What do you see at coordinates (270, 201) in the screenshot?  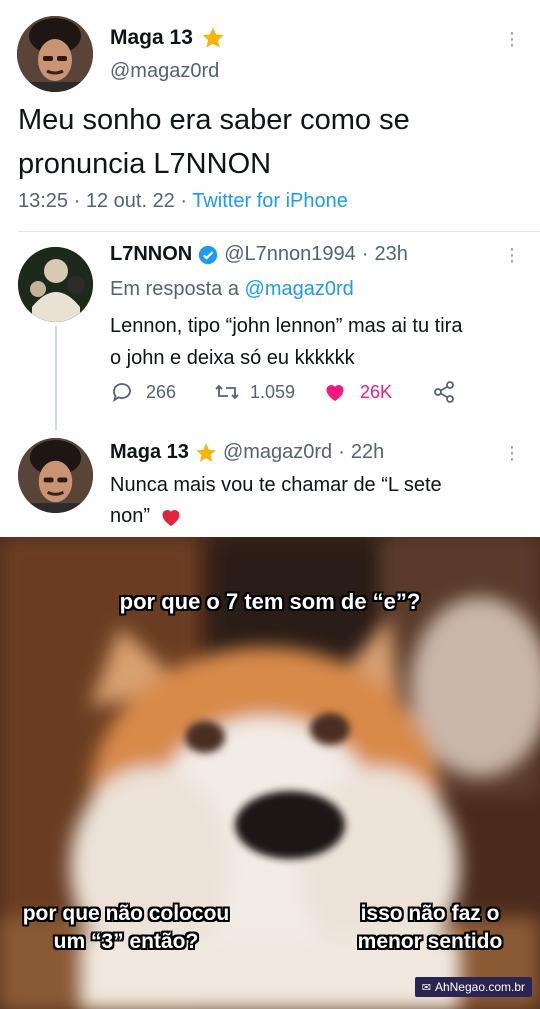 I see `tweet-source: Twitter for iPhone` at bounding box center [270, 201].